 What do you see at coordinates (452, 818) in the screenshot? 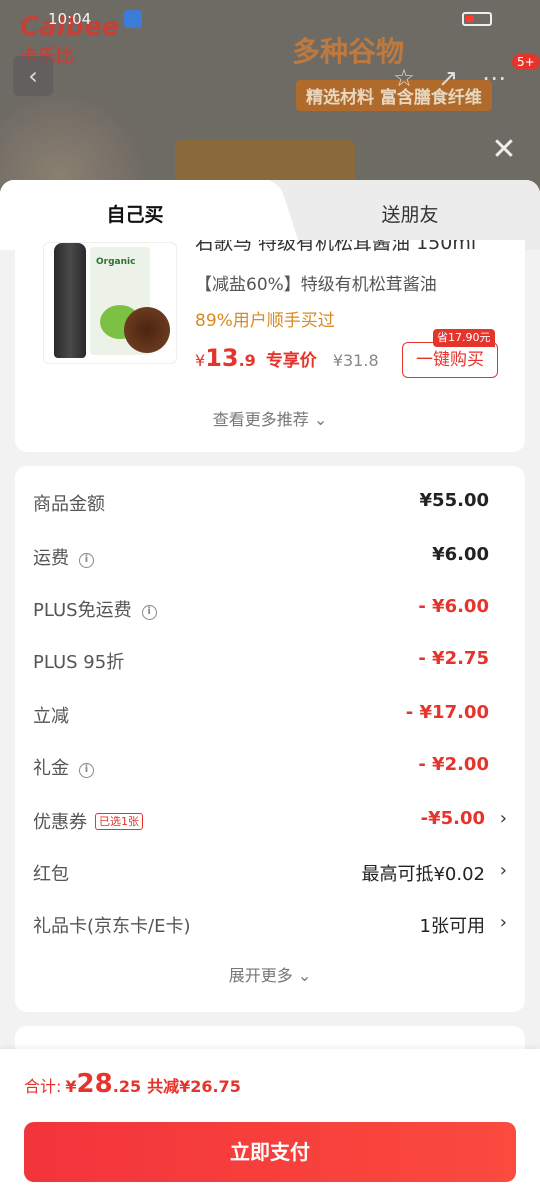
I see `fee-value: -¥5.00` at bounding box center [452, 818].